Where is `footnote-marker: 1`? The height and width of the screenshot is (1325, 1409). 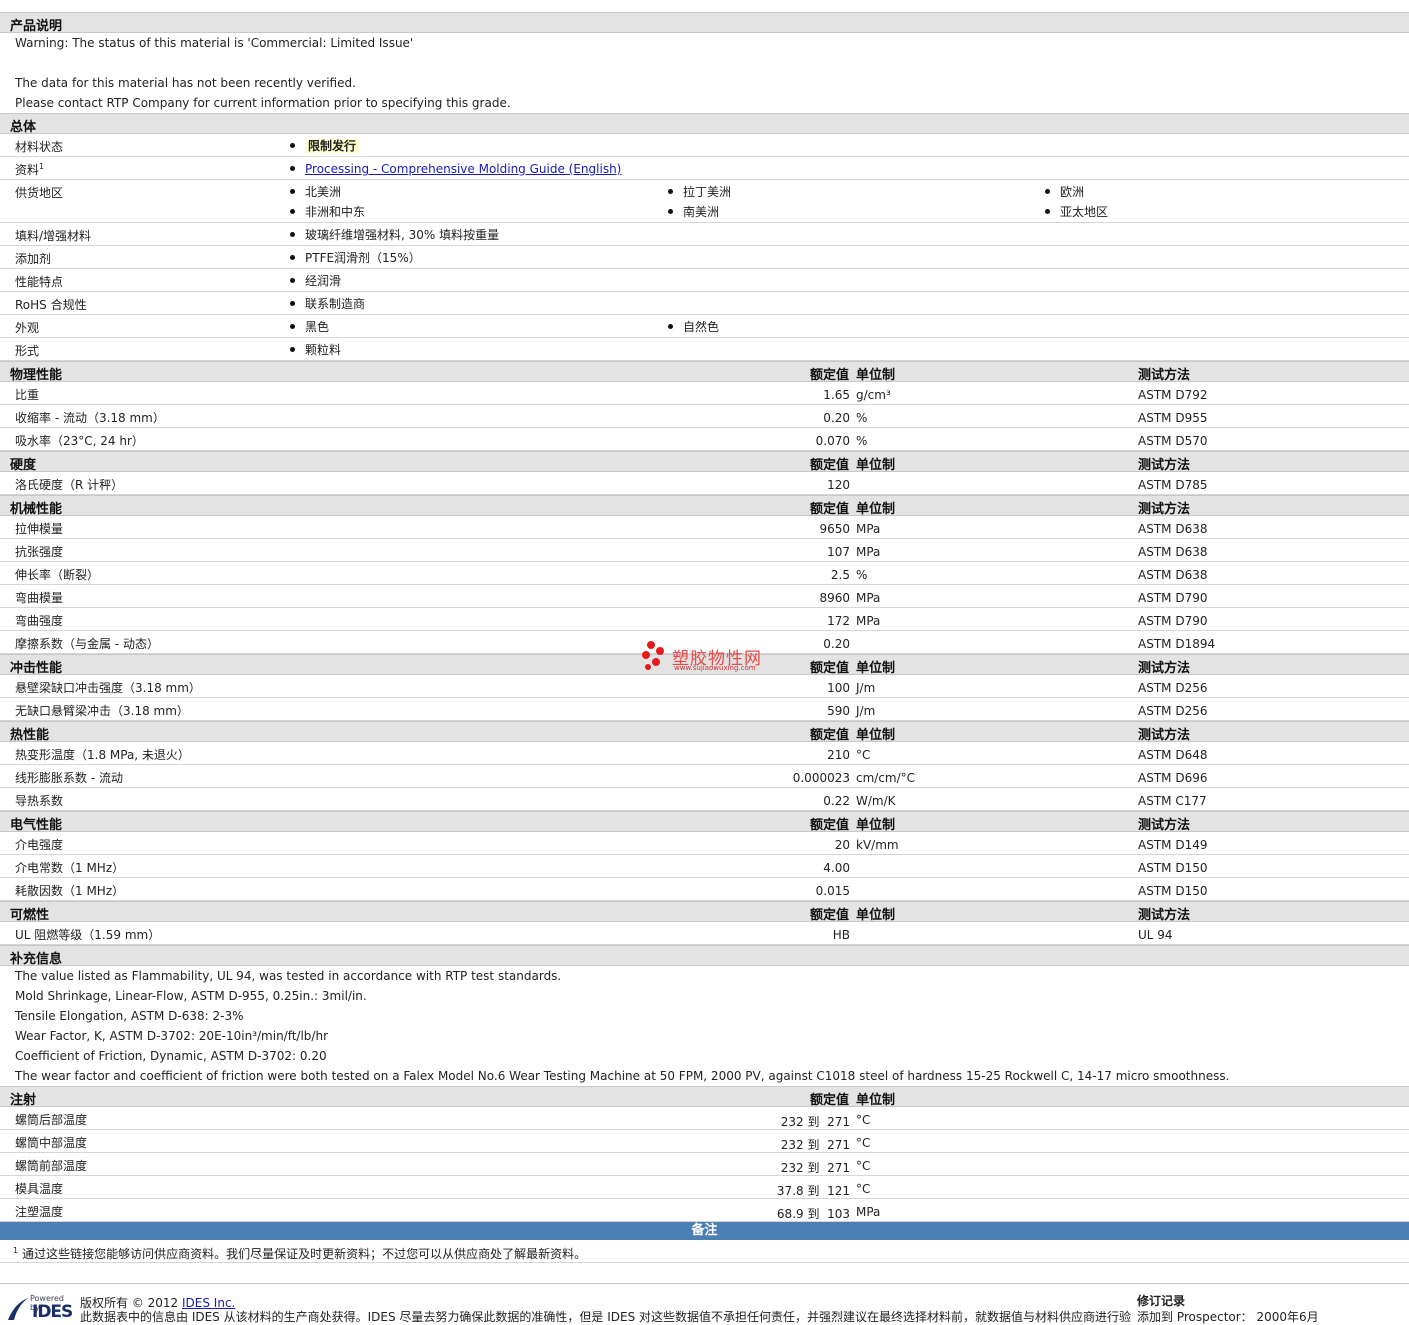
footnote-marker: 1 is located at coordinates (42, 166).